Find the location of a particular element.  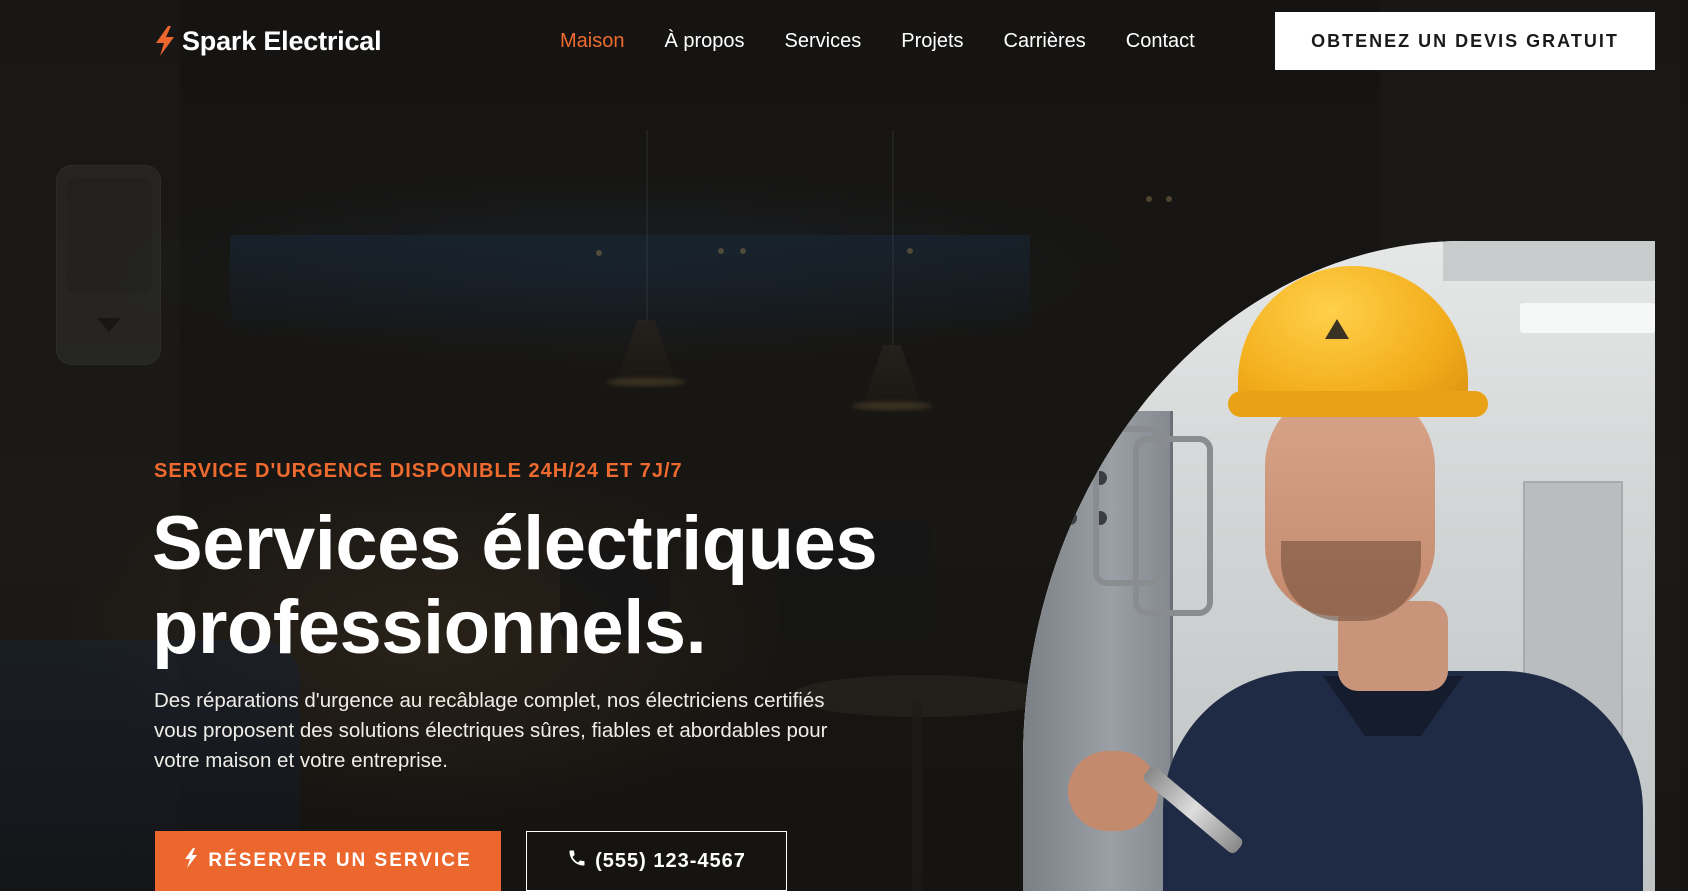

site-logo: Spark Electrical is located at coordinates (268, 41).